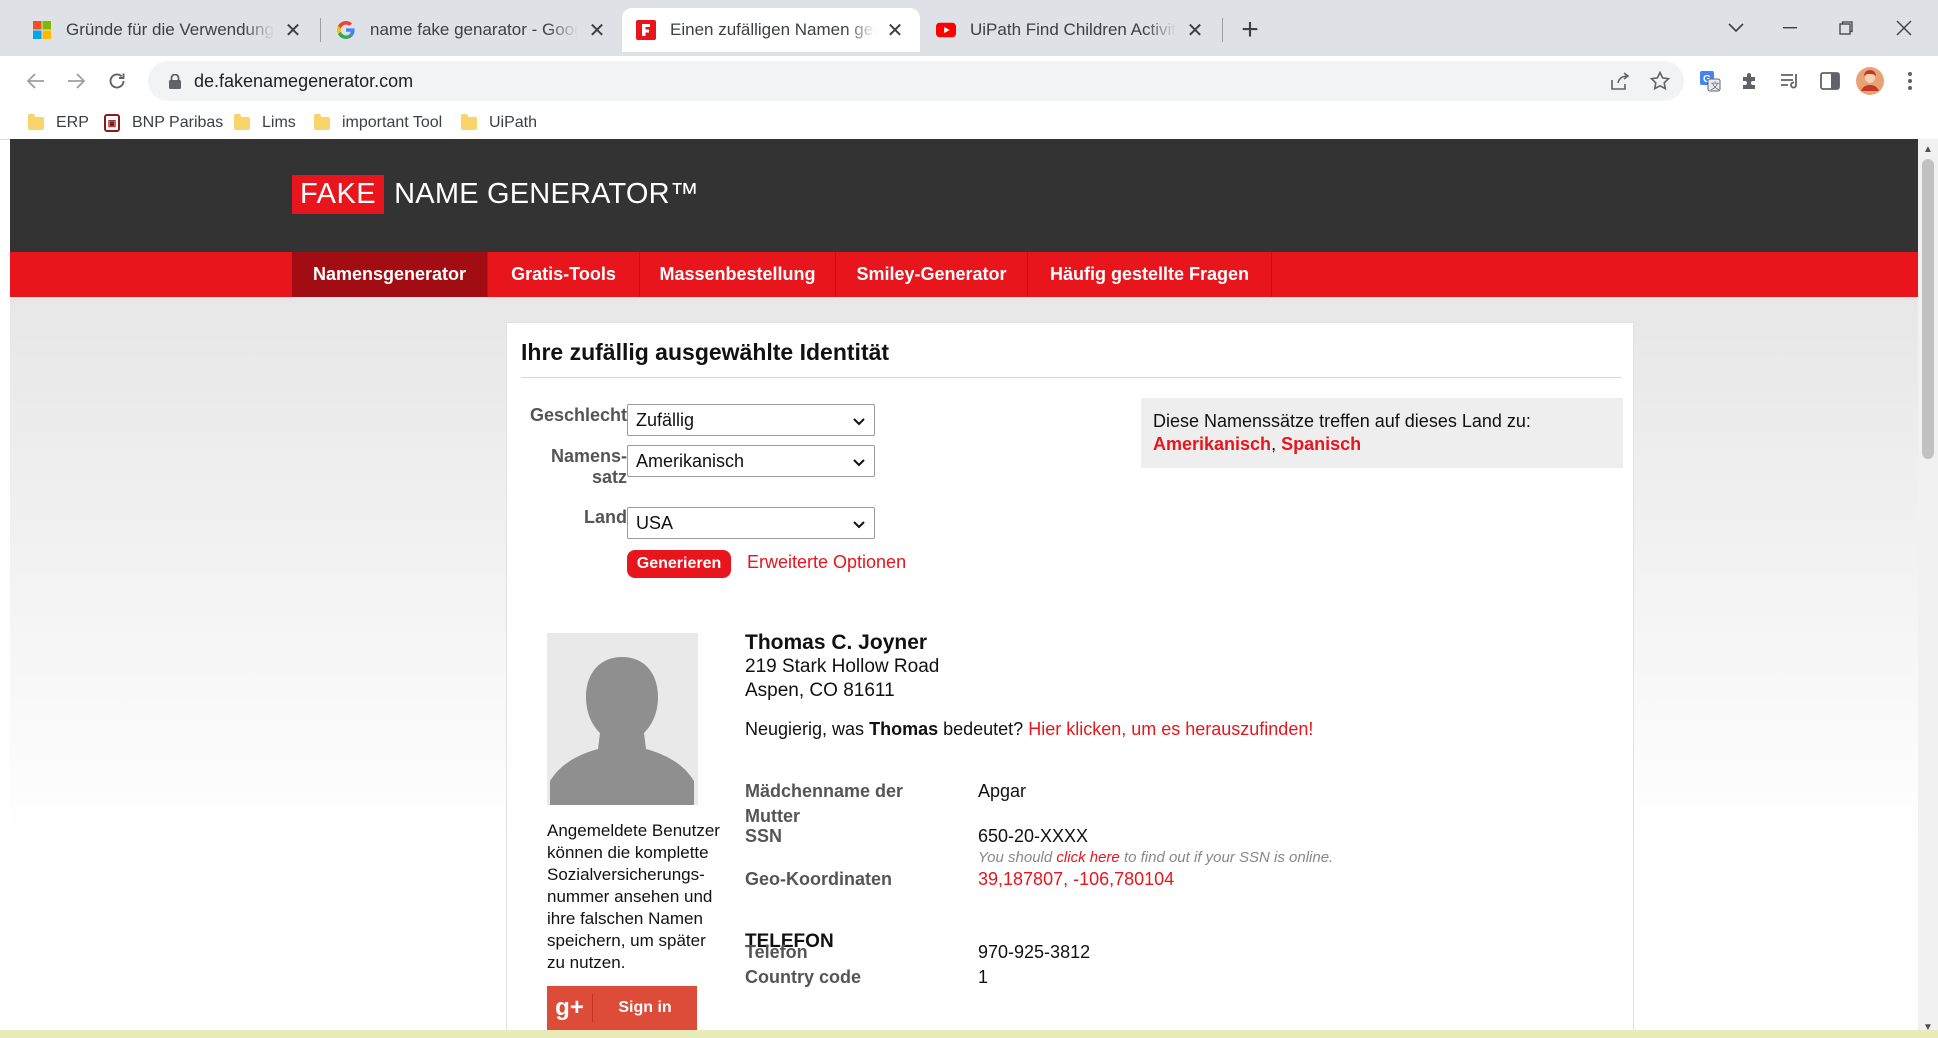 The image size is (1938, 1038). What do you see at coordinates (1790, 28) in the screenshot?
I see `minimize-icon` at bounding box center [1790, 28].